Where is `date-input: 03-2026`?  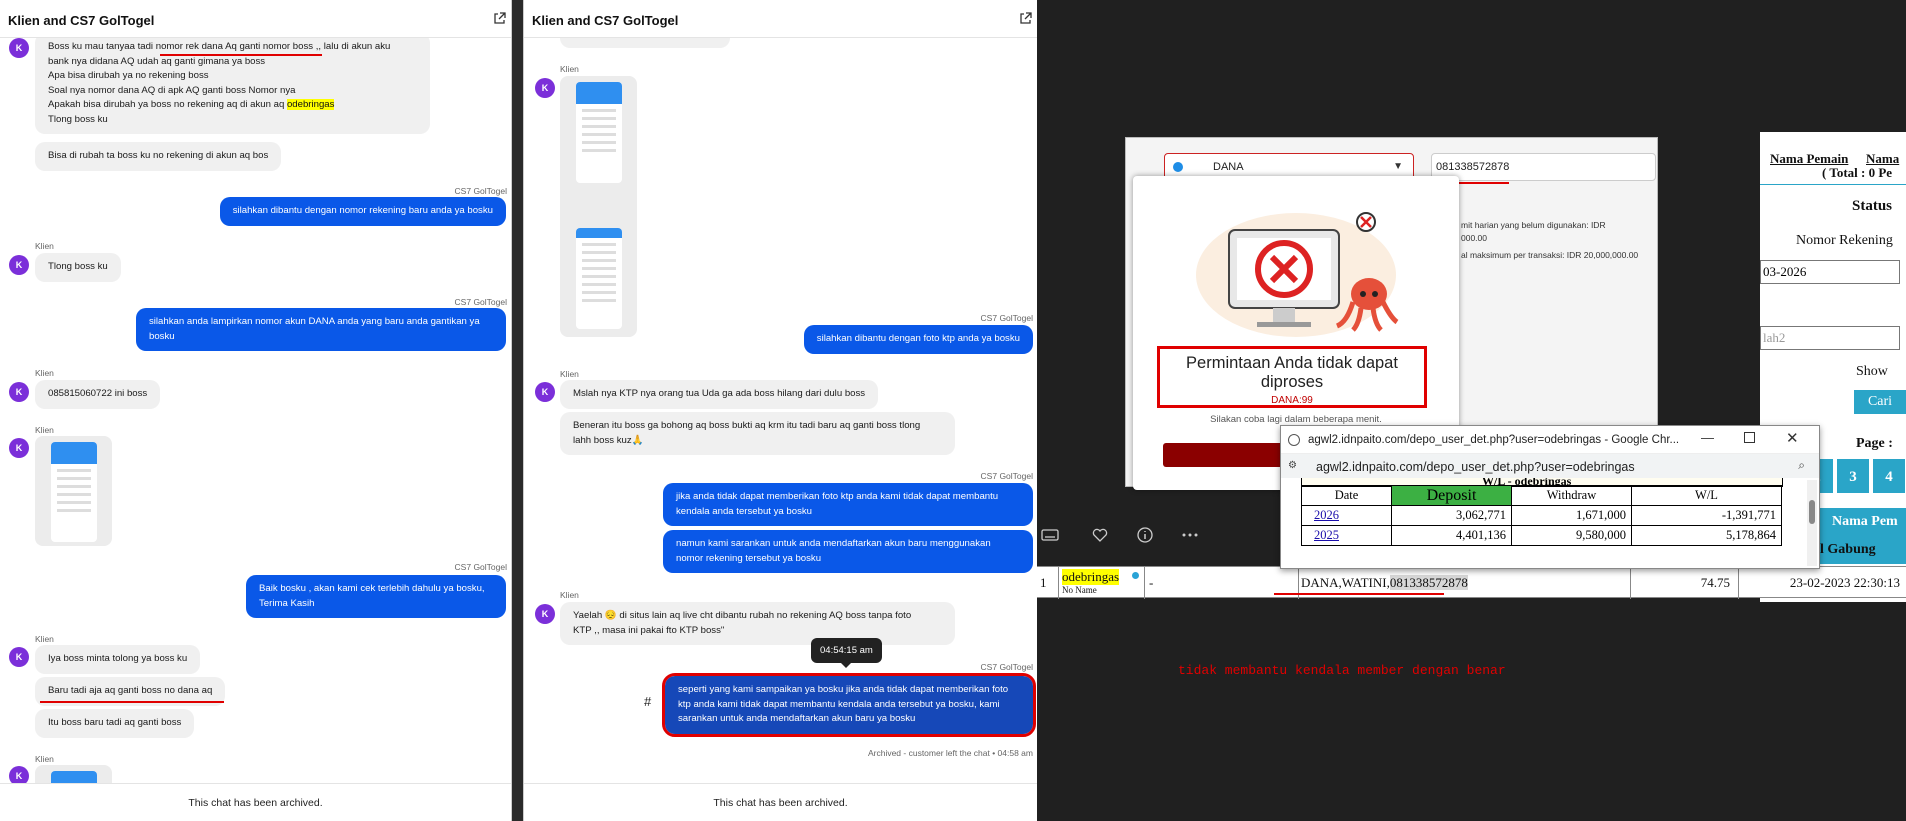
date-input: 03-2026 is located at coordinates (1830, 272).